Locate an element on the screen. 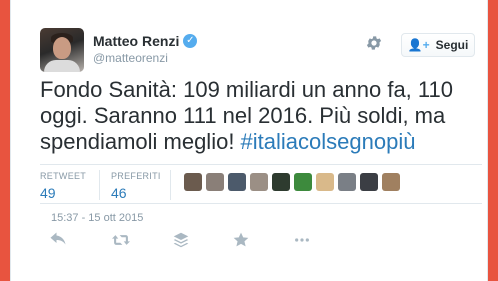 This screenshot has width=498, height=281. more-icon is located at coordinates (302, 240).